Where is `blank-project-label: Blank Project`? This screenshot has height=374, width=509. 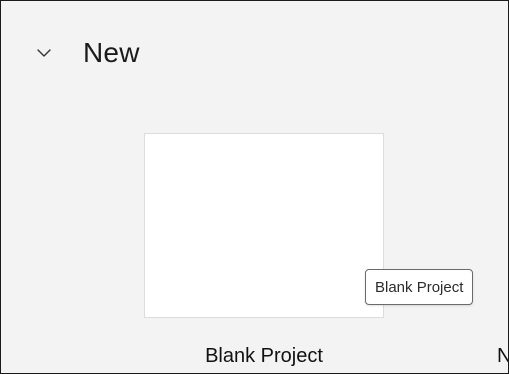 blank-project-label: Blank Project is located at coordinates (264, 356).